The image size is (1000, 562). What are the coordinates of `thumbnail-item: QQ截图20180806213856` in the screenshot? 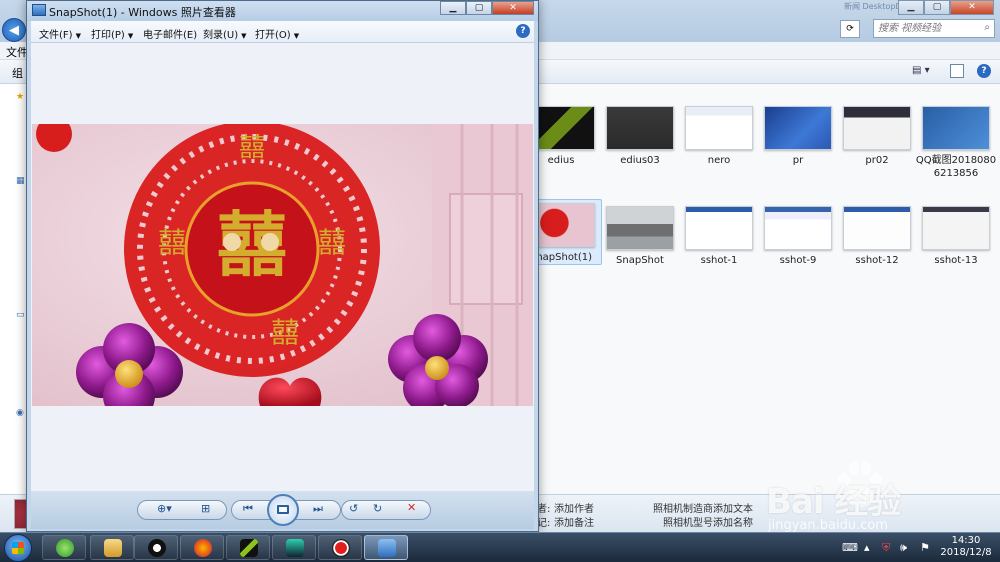 It's located at (956, 143).